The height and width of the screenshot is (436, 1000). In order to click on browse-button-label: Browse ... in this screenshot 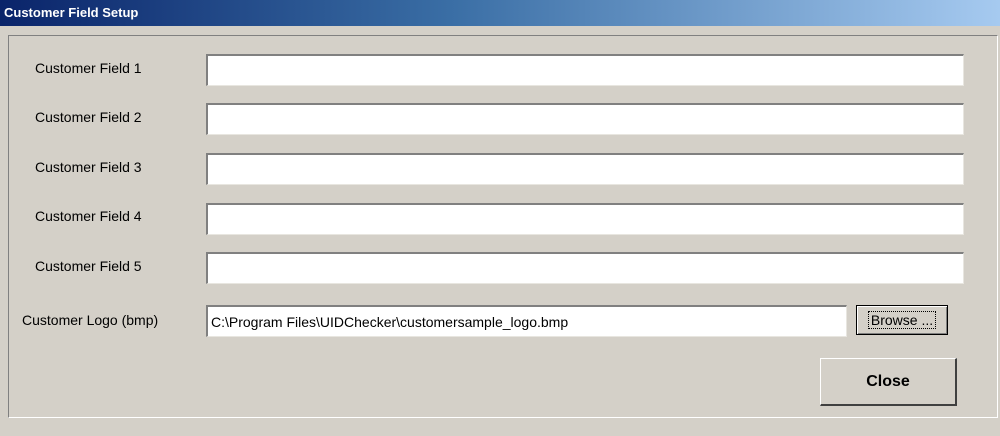, I will do `click(902, 320)`.